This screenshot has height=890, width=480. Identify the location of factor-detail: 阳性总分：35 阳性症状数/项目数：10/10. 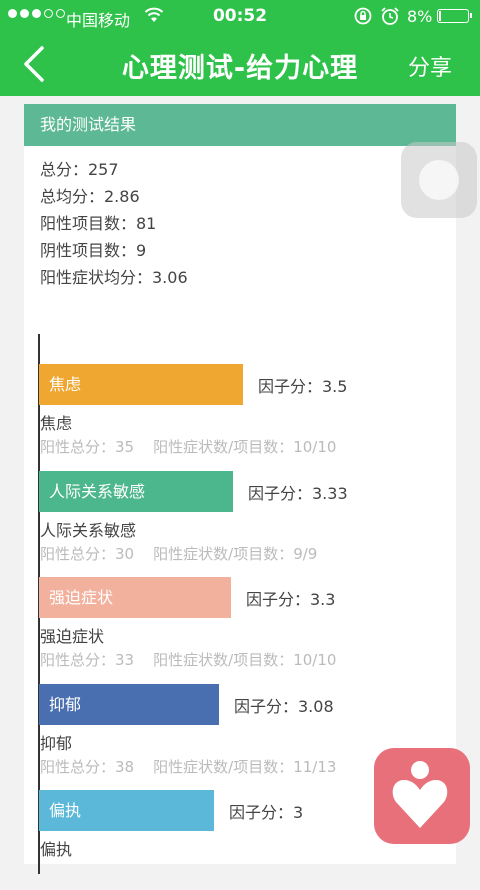
(188, 447).